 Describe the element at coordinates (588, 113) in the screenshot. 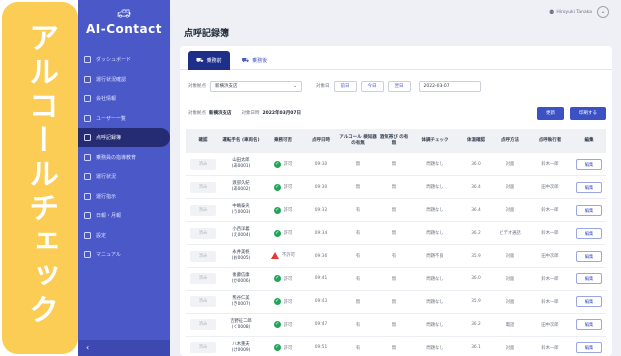

I see `print-button: 印刷する` at that location.